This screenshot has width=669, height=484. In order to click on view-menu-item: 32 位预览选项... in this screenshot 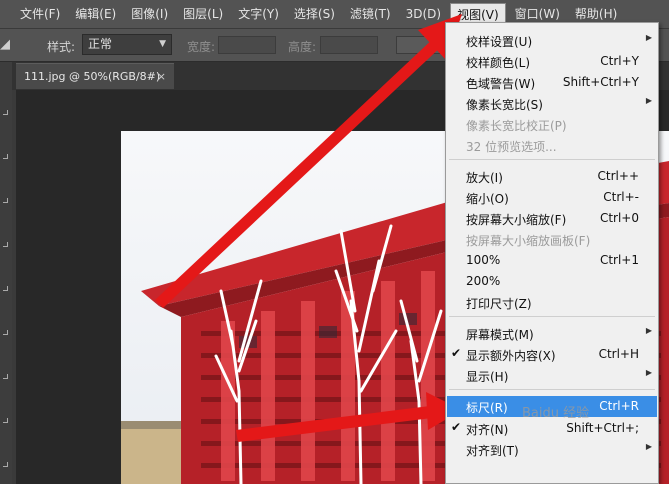, I will do `click(552, 145)`.